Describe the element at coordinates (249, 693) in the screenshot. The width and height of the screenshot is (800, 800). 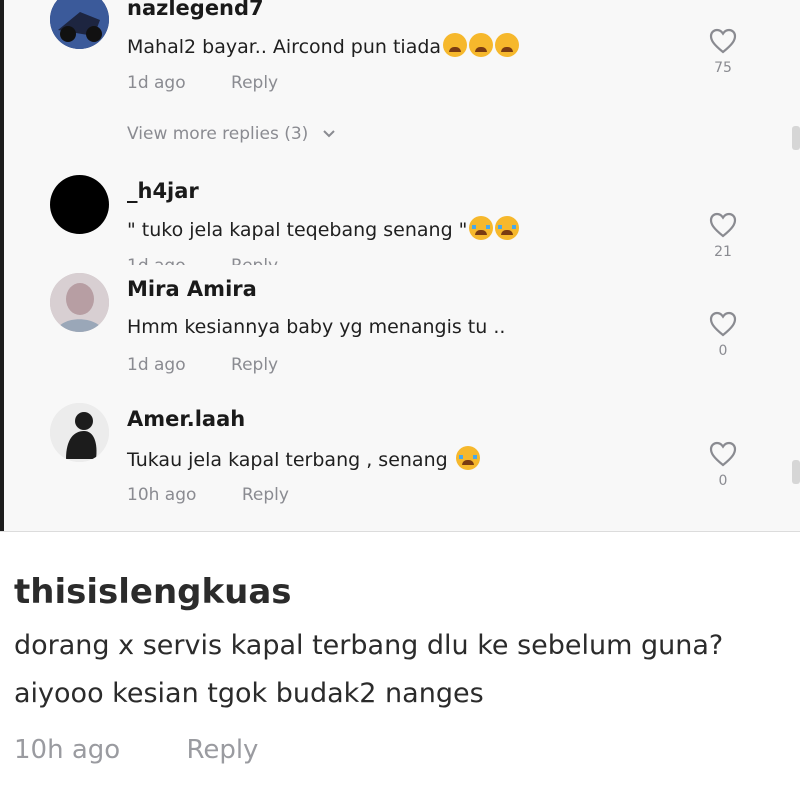
I see `comment-text-line: aiyooo kesian tgok budak2 nanges` at that location.